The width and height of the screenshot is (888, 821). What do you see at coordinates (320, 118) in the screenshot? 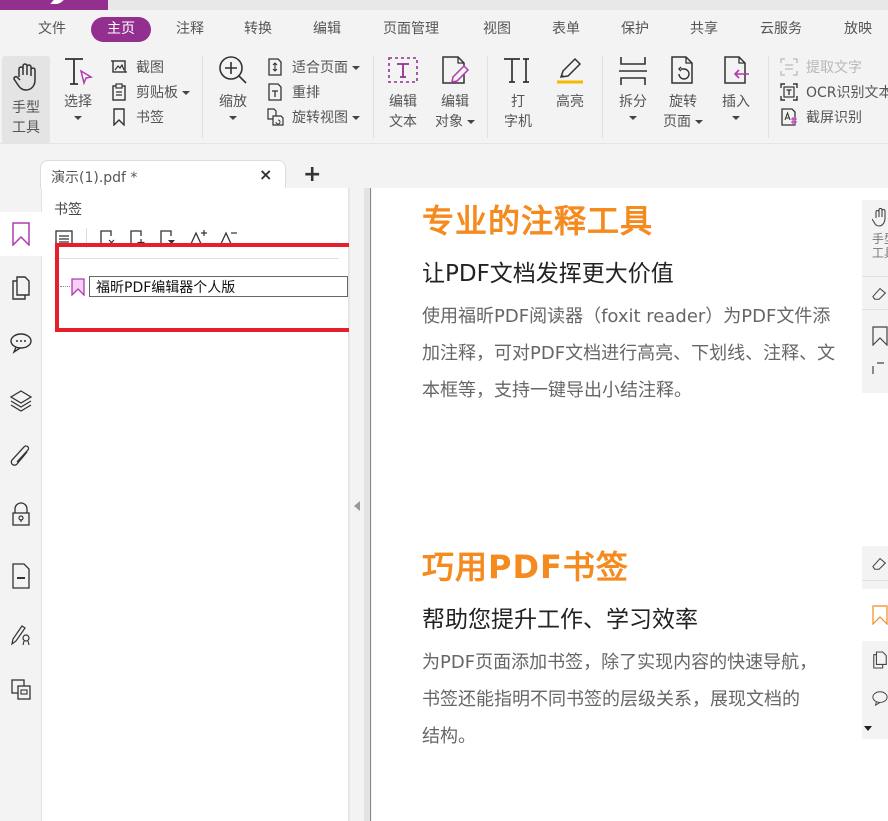
I see `rotate-view-label: 旋转视图` at bounding box center [320, 118].